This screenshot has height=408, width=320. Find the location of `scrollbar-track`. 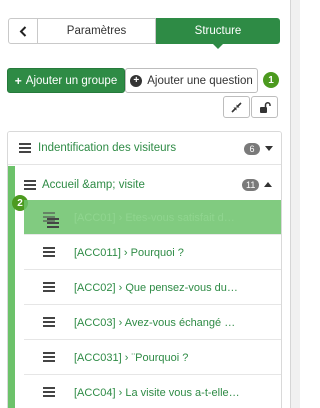

scrollbar-track is located at coordinates (295, 204).